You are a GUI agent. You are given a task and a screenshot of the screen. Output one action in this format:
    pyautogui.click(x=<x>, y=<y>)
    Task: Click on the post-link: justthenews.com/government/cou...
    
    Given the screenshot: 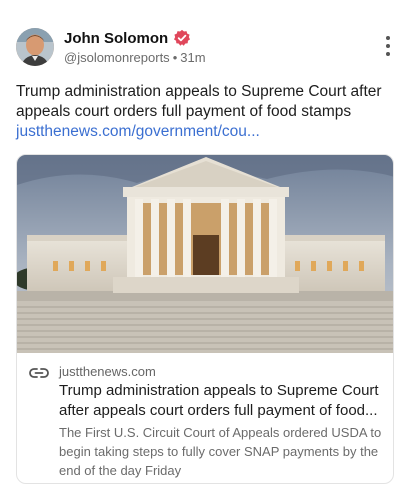 What is the action you would take?
    pyautogui.click(x=138, y=132)
    